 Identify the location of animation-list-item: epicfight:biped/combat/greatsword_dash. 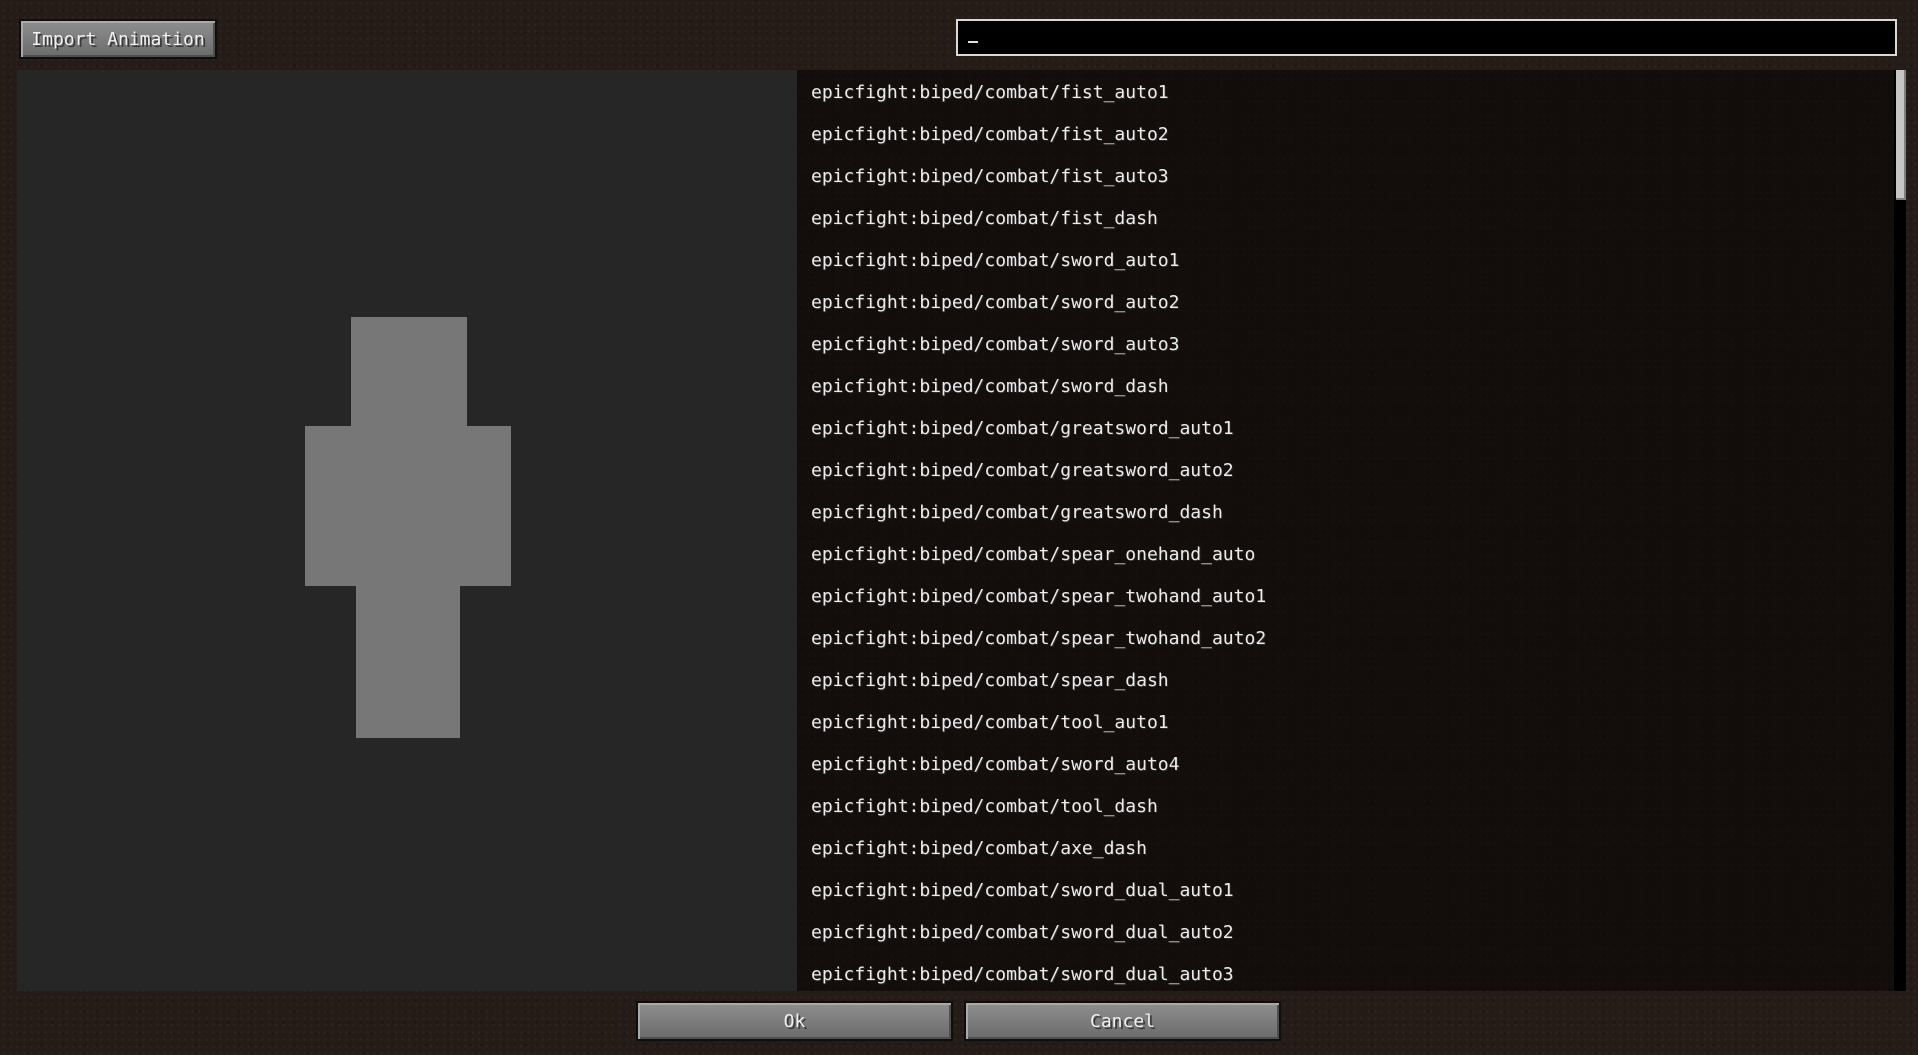
(1038, 523).